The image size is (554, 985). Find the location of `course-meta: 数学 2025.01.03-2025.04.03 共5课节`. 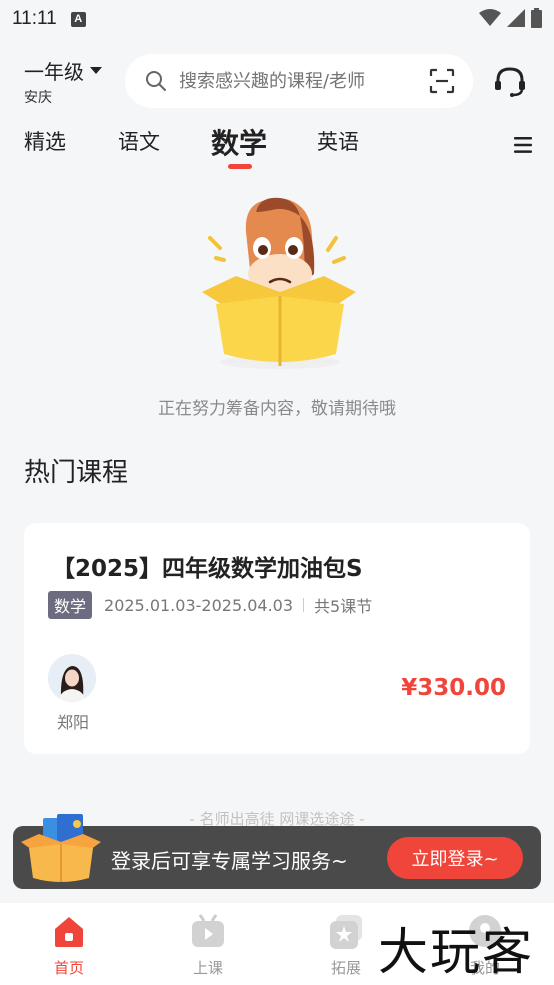

course-meta: 数学 2025.01.03-2025.04.03 共5课节 is located at coordinates (210, 605).